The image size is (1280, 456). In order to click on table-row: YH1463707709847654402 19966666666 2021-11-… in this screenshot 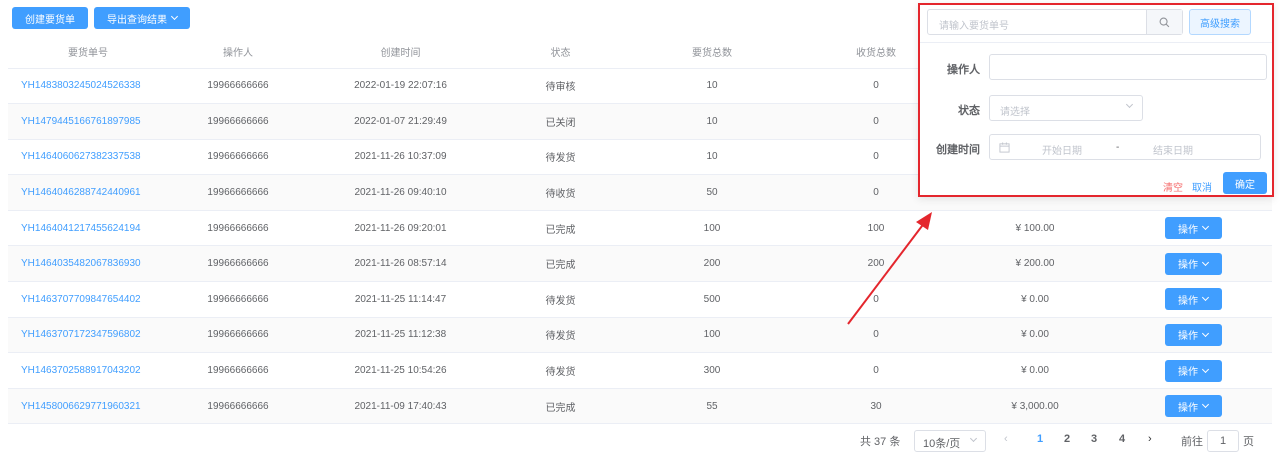, I will do `click(640, 299)`.